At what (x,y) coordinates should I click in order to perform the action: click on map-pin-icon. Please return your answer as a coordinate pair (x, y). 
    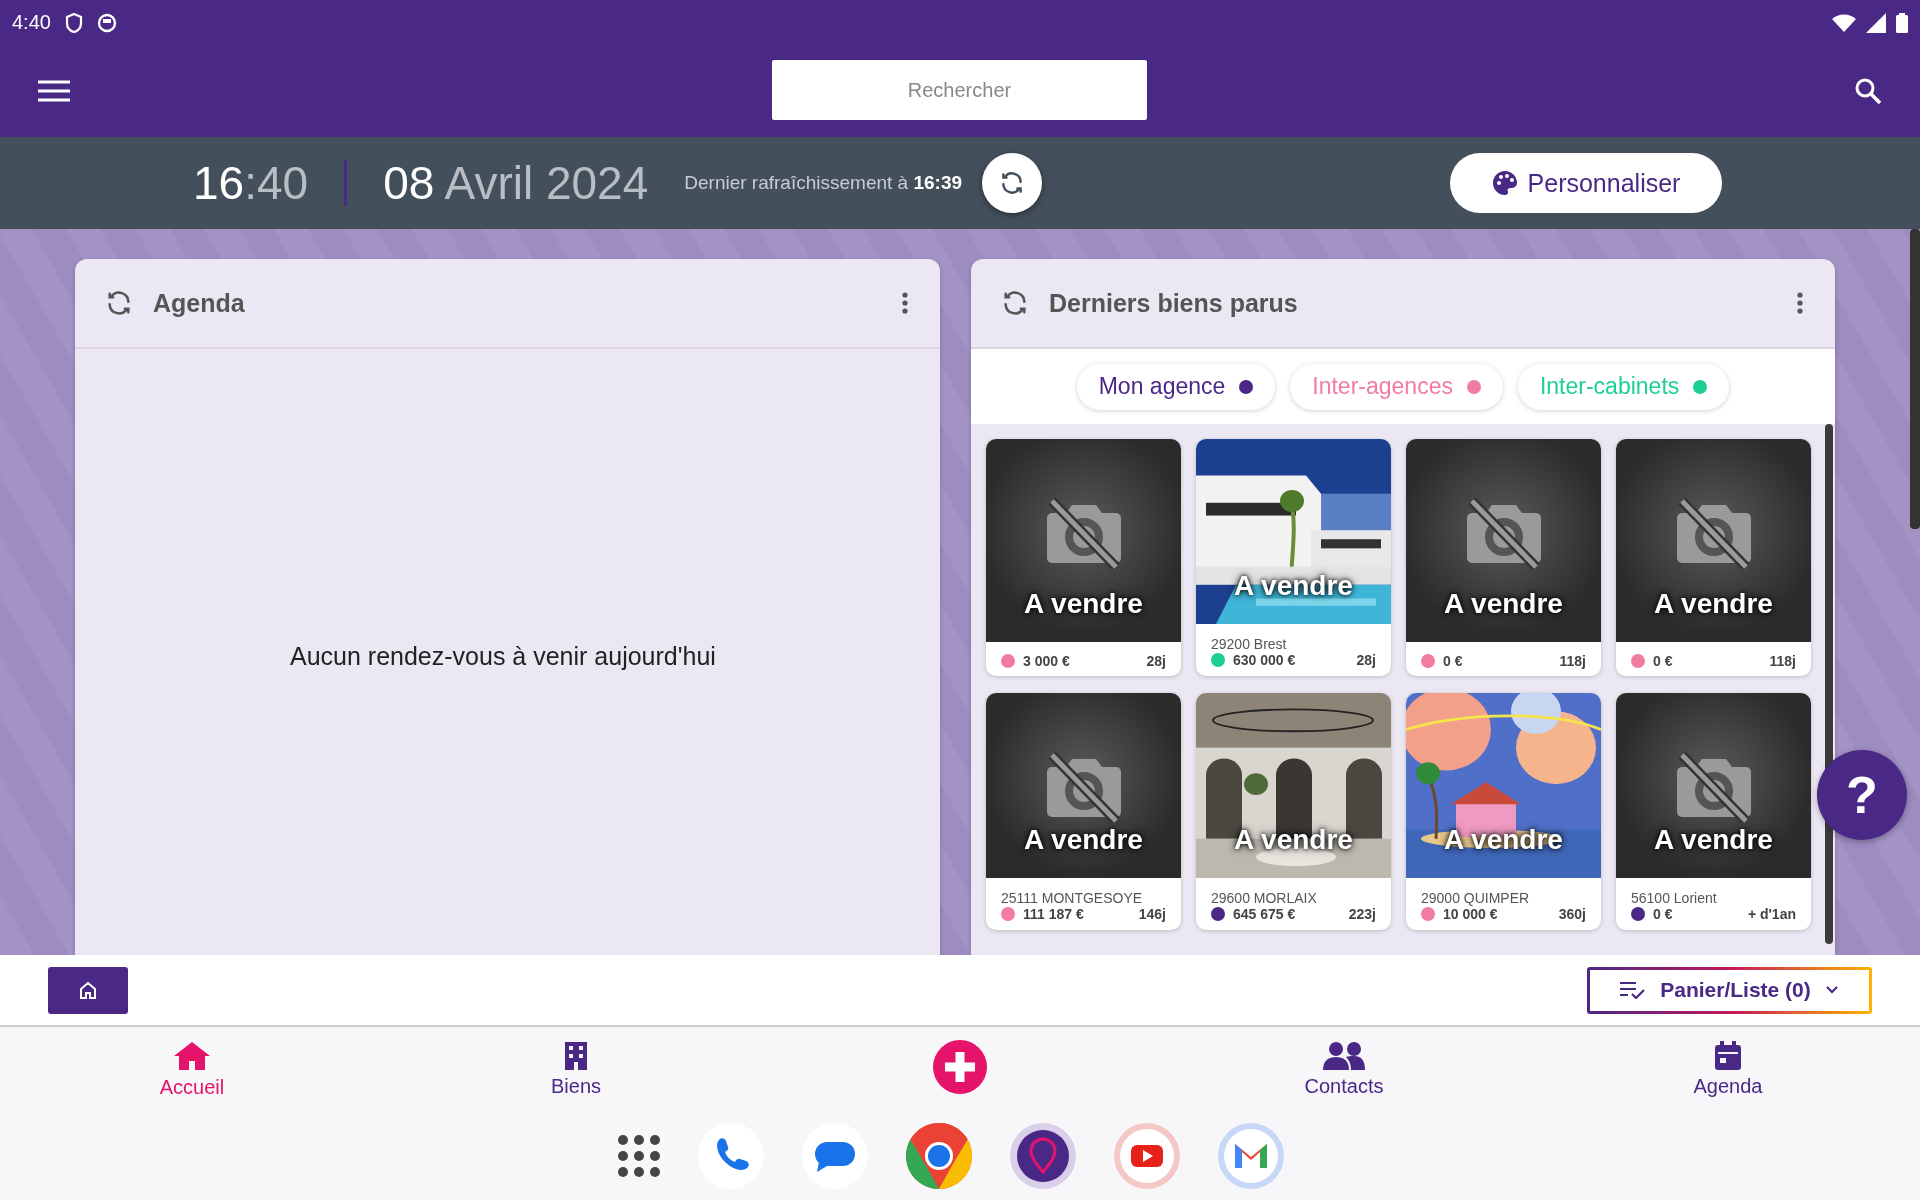
    Looking at the image, I should click on (1043, 1156).